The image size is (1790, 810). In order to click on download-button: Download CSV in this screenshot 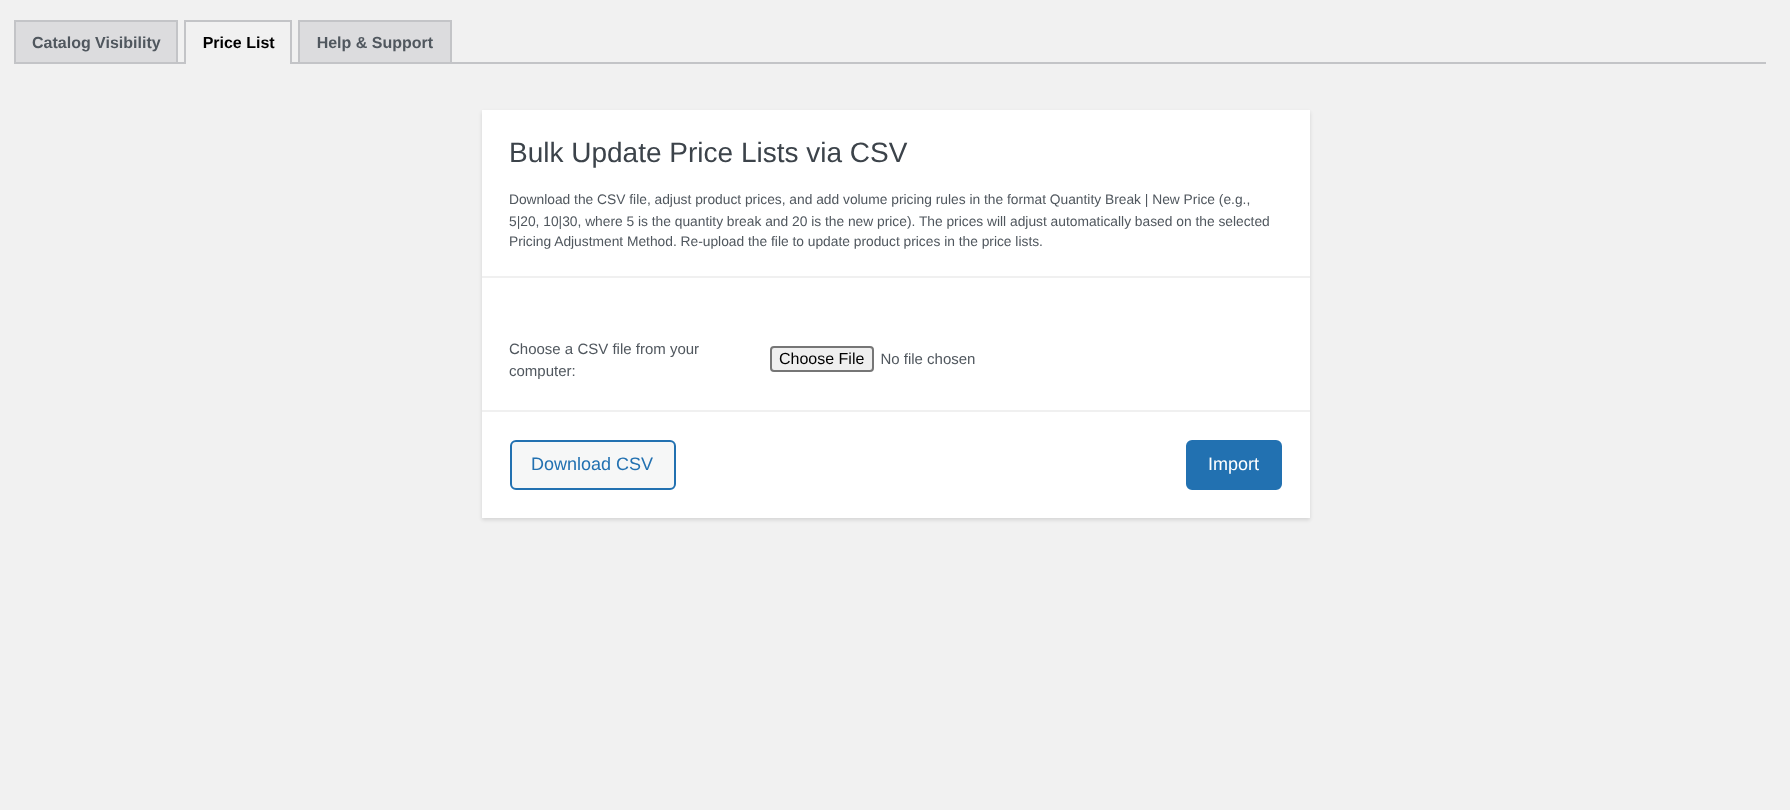, I will do `click(592, 464)`.